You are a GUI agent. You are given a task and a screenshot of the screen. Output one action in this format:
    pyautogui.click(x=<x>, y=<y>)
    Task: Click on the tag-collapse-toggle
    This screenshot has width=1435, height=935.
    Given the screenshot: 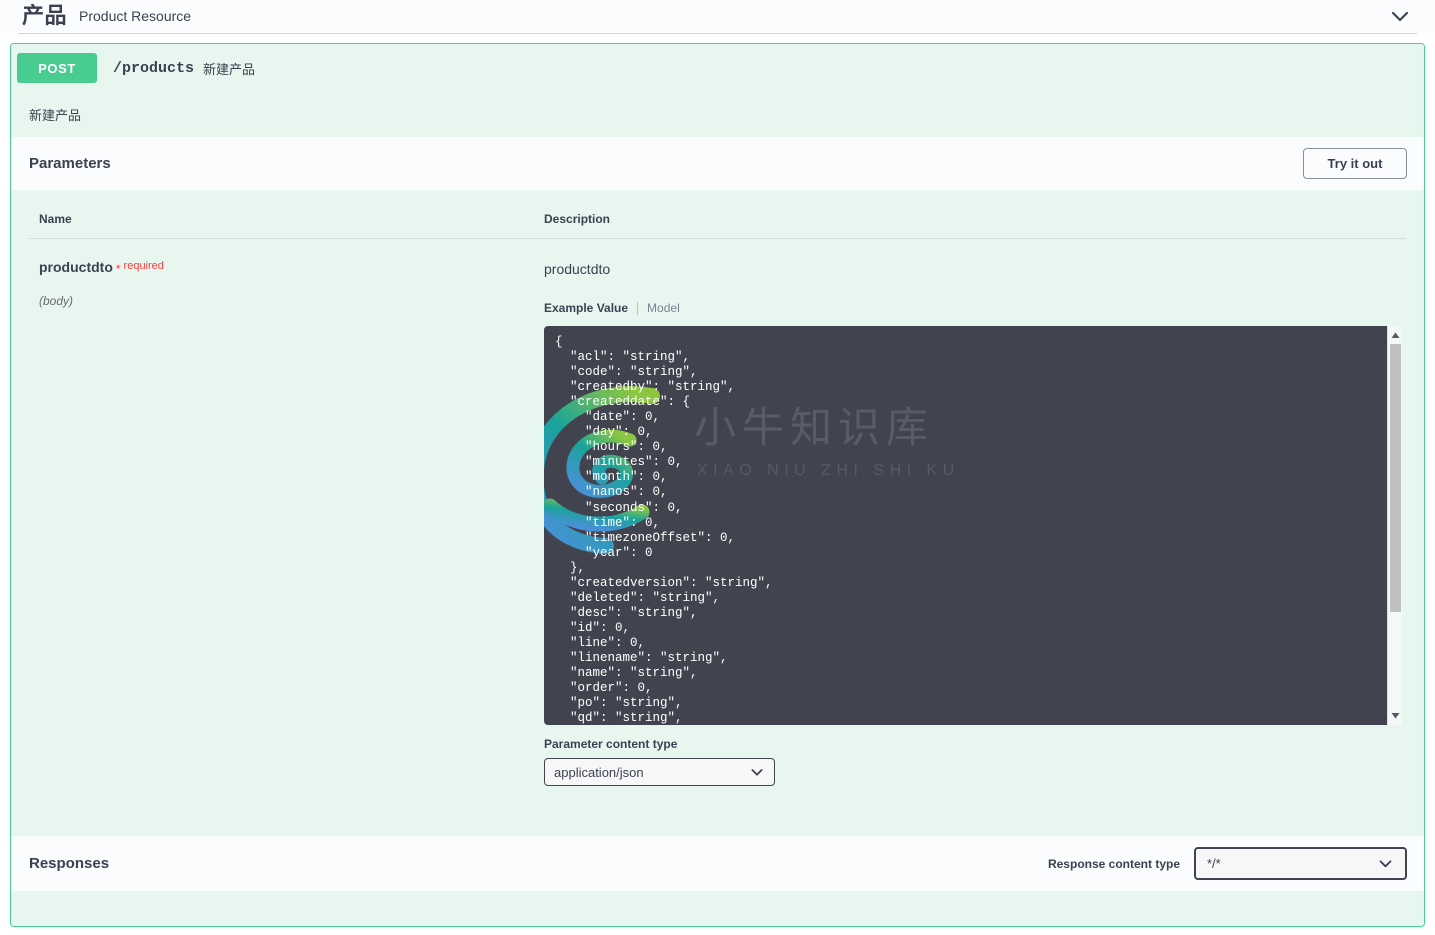 What is the action you would take?
    pyautogui.click(x=1400, y=16)
    